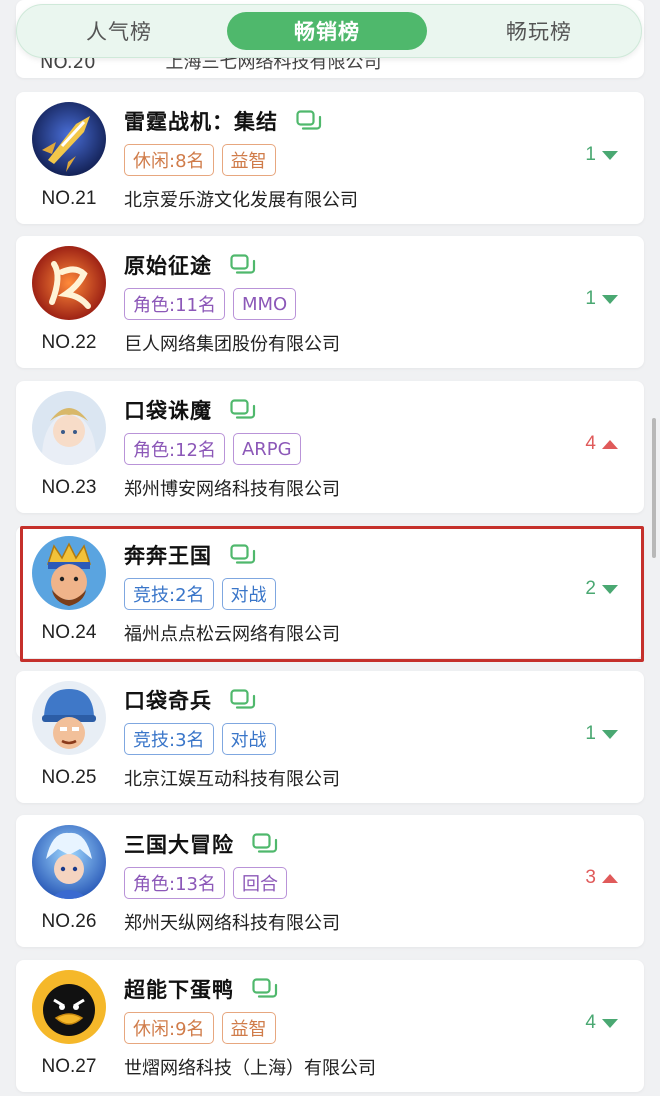 Image resolution: width=660 pixels, height=1096 pixels. What do you see at coordinates (69, 862) in the screenshot?
I see `warrior-avatar` at bounding box center [69, 862].